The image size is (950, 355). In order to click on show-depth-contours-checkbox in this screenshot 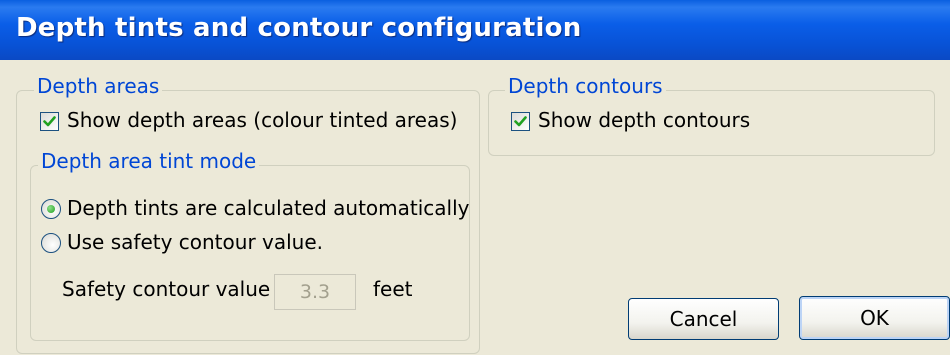, I will do `click(520, 121)`.